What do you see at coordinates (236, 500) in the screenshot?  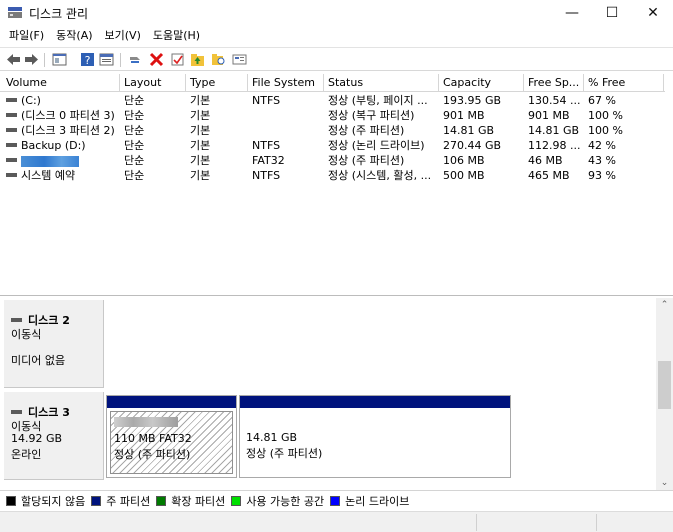 I see `legend-swatch-free` at bounding box center [236, 500].